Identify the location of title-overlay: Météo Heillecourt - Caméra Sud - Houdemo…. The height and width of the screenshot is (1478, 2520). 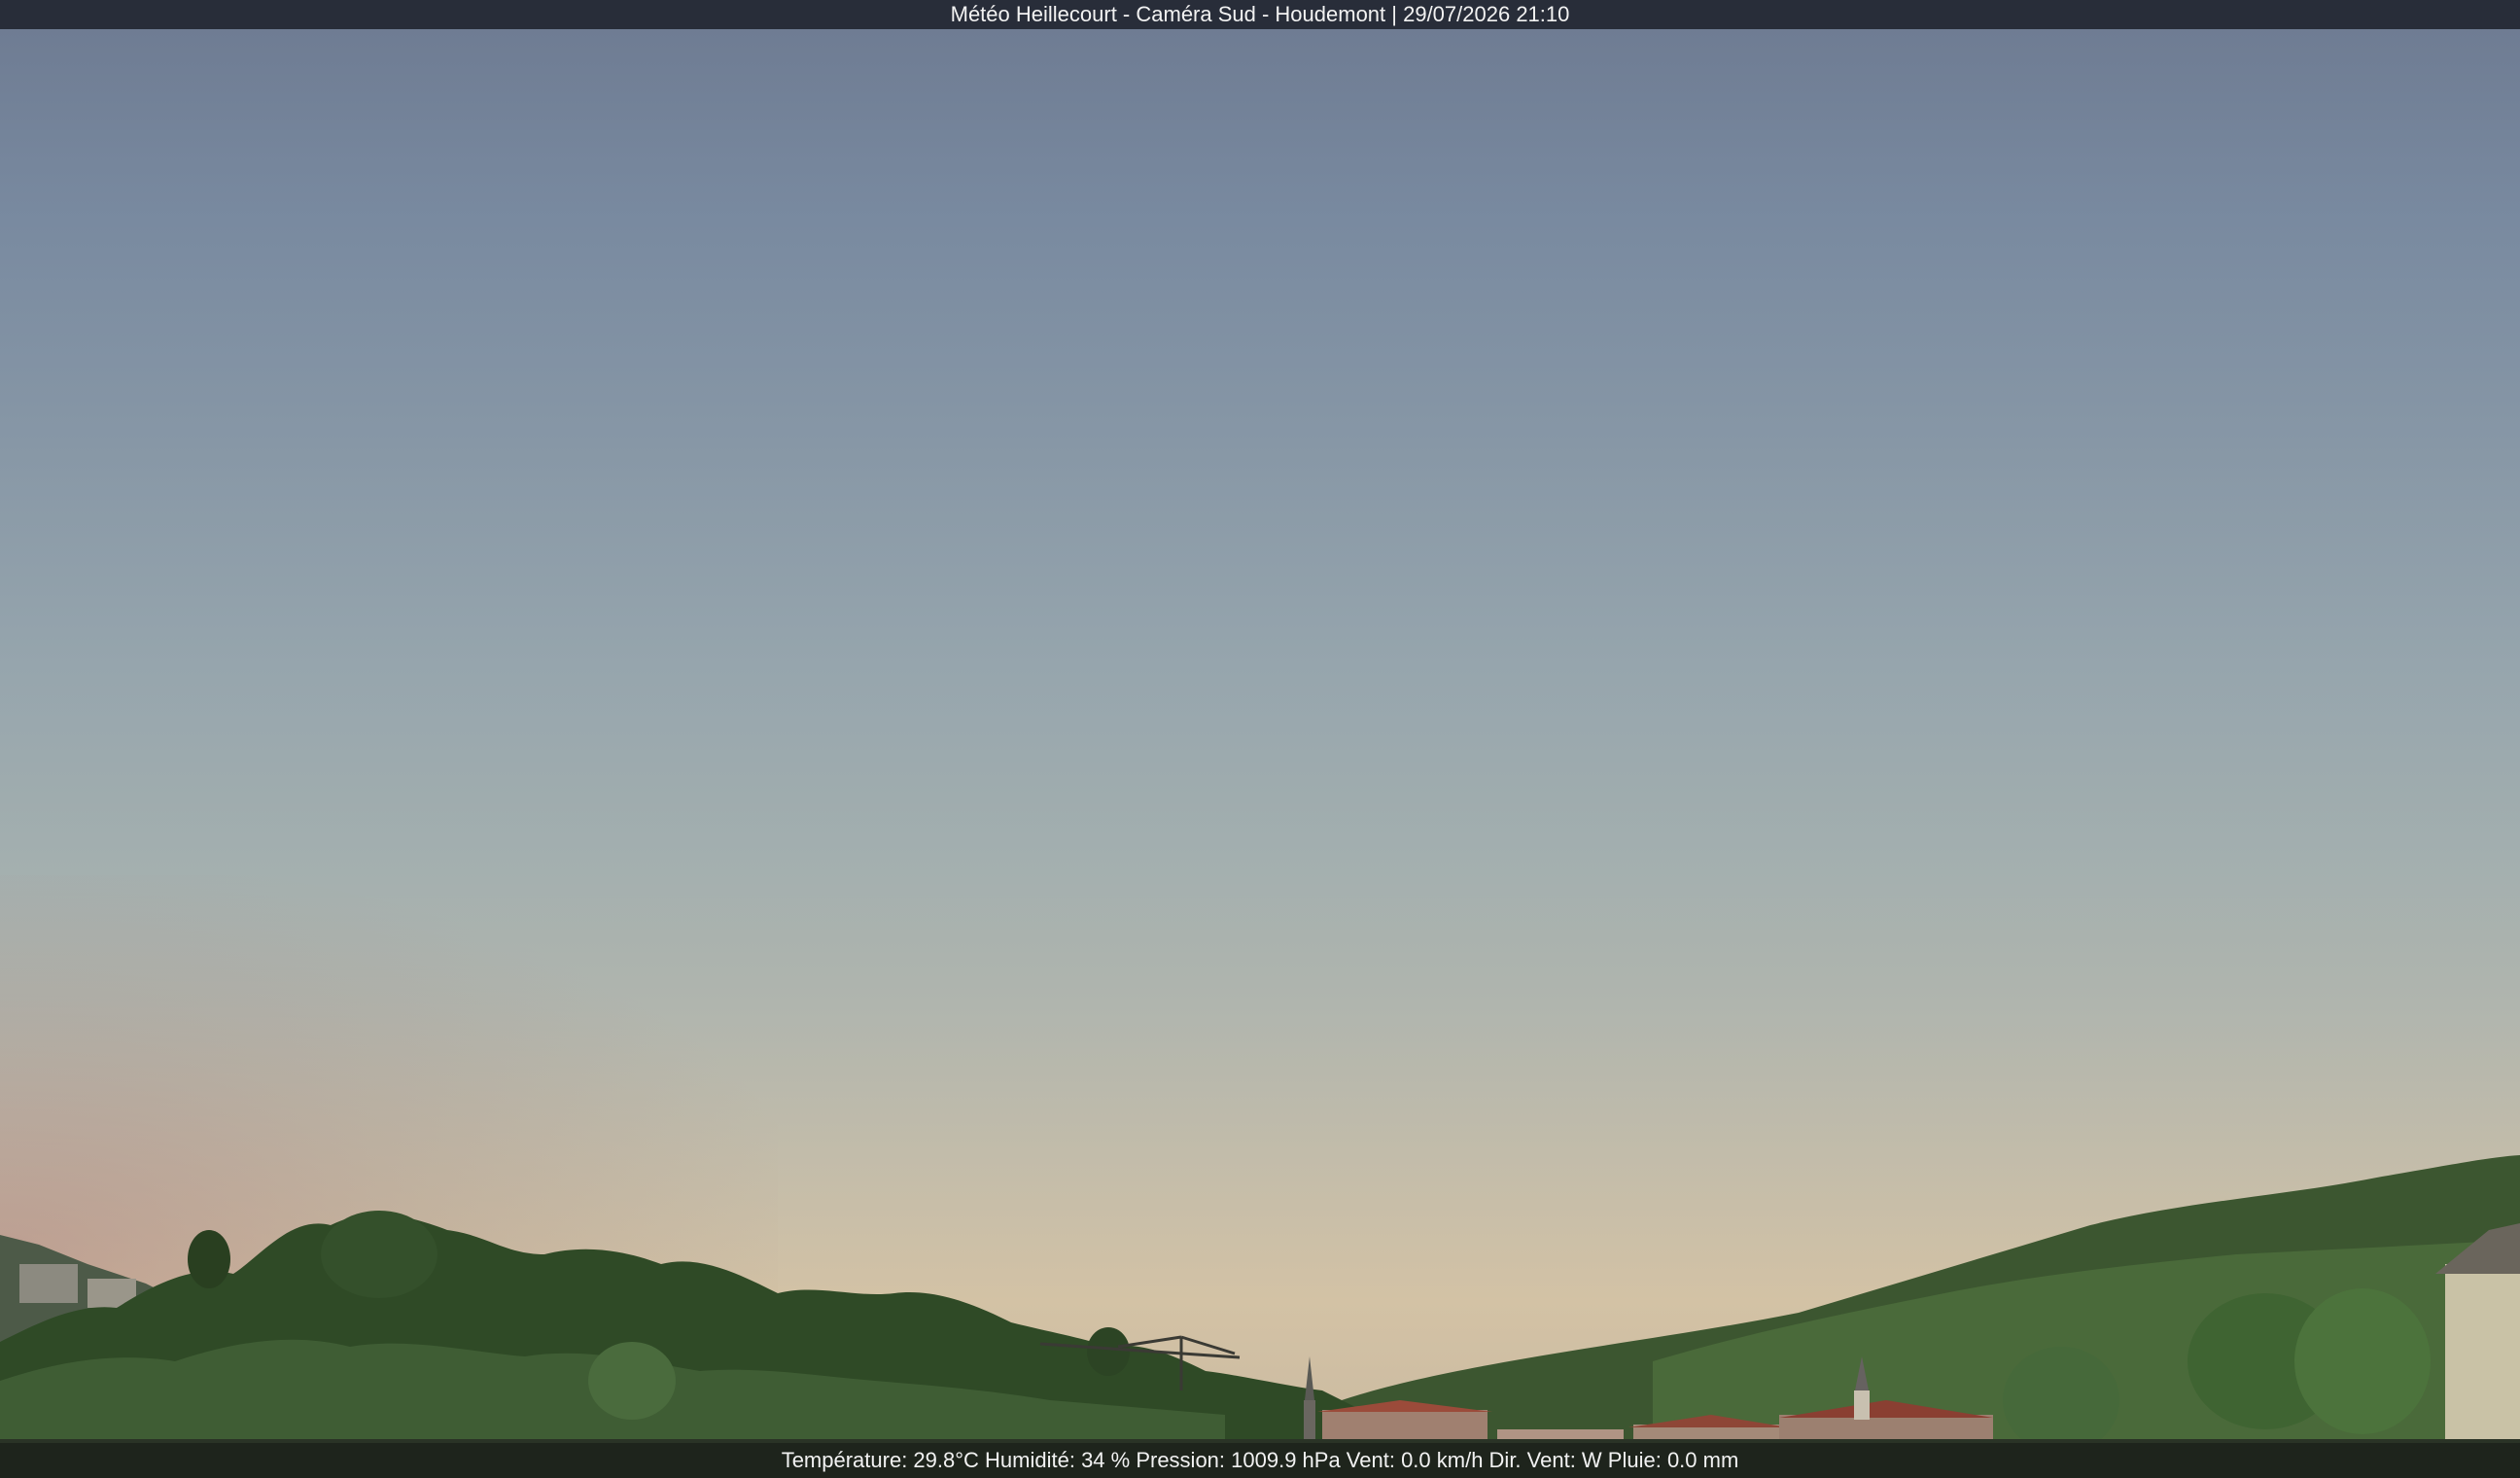
(1260, 14).